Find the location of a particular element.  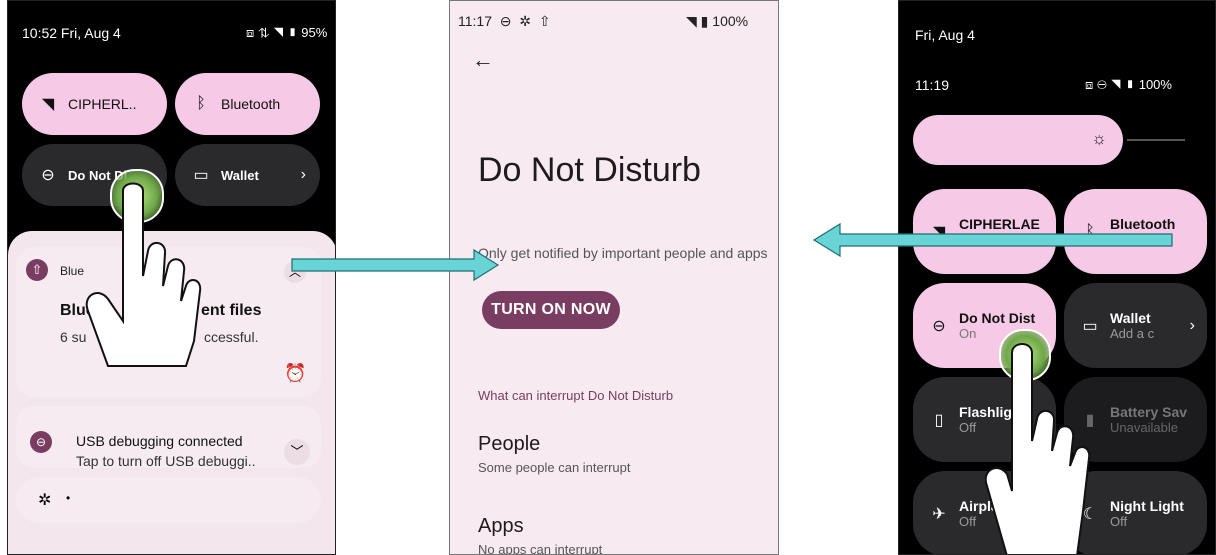

people-title: People is located at coordinates (509, 444).